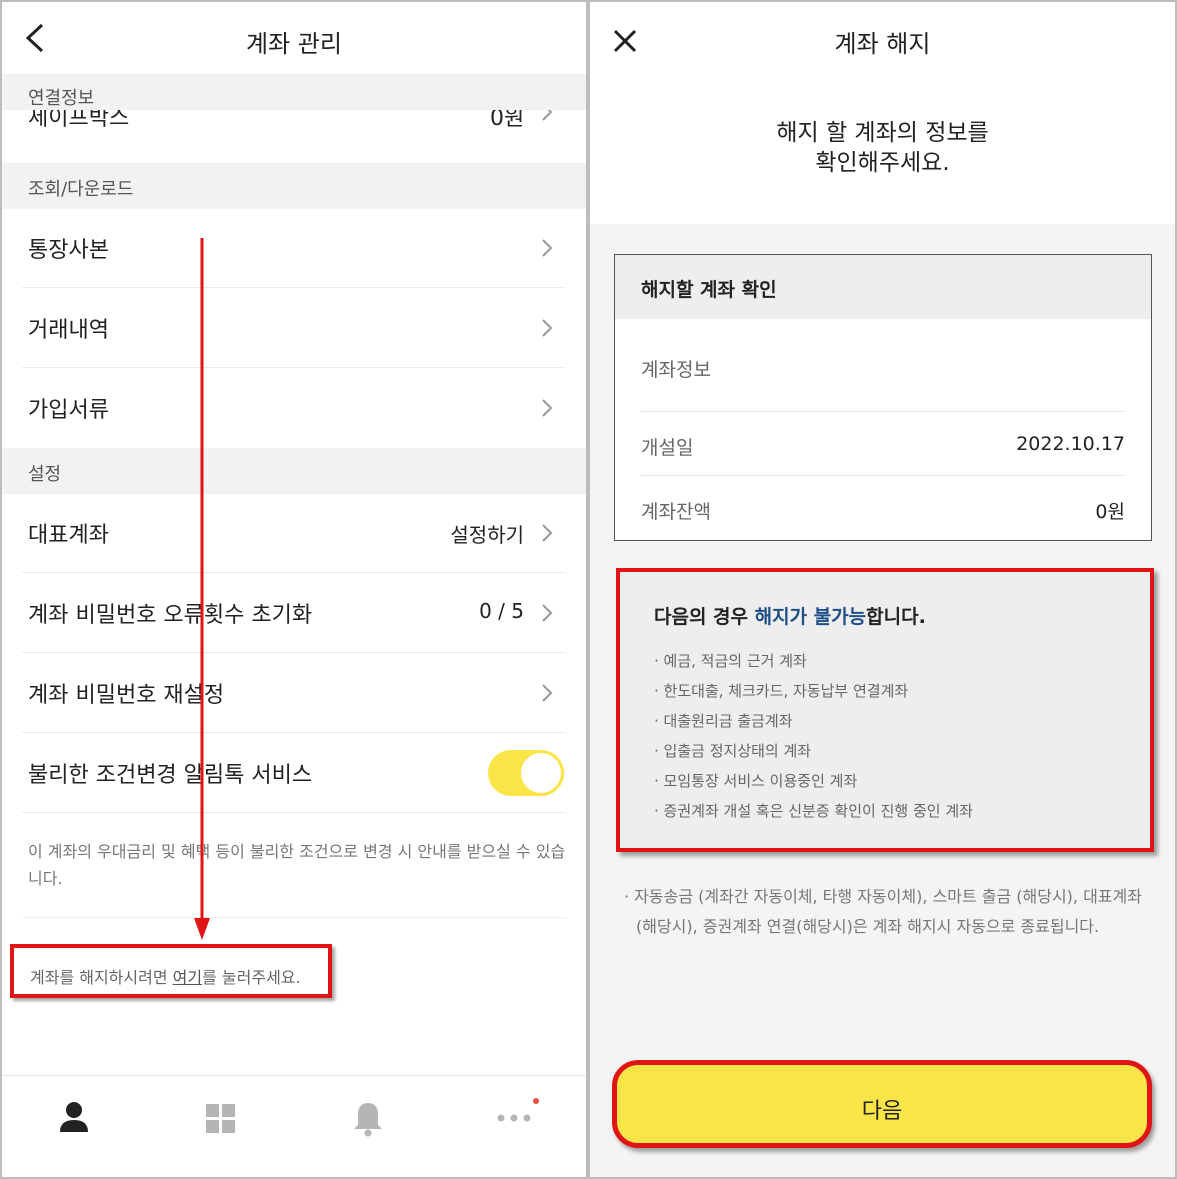 Image resolution: width=1177 pixels, height=1179 pixels. What do you see at coordinates (519, 1118) in the screenshot?
I see `more-icon` at bounding box center [519, 1118].